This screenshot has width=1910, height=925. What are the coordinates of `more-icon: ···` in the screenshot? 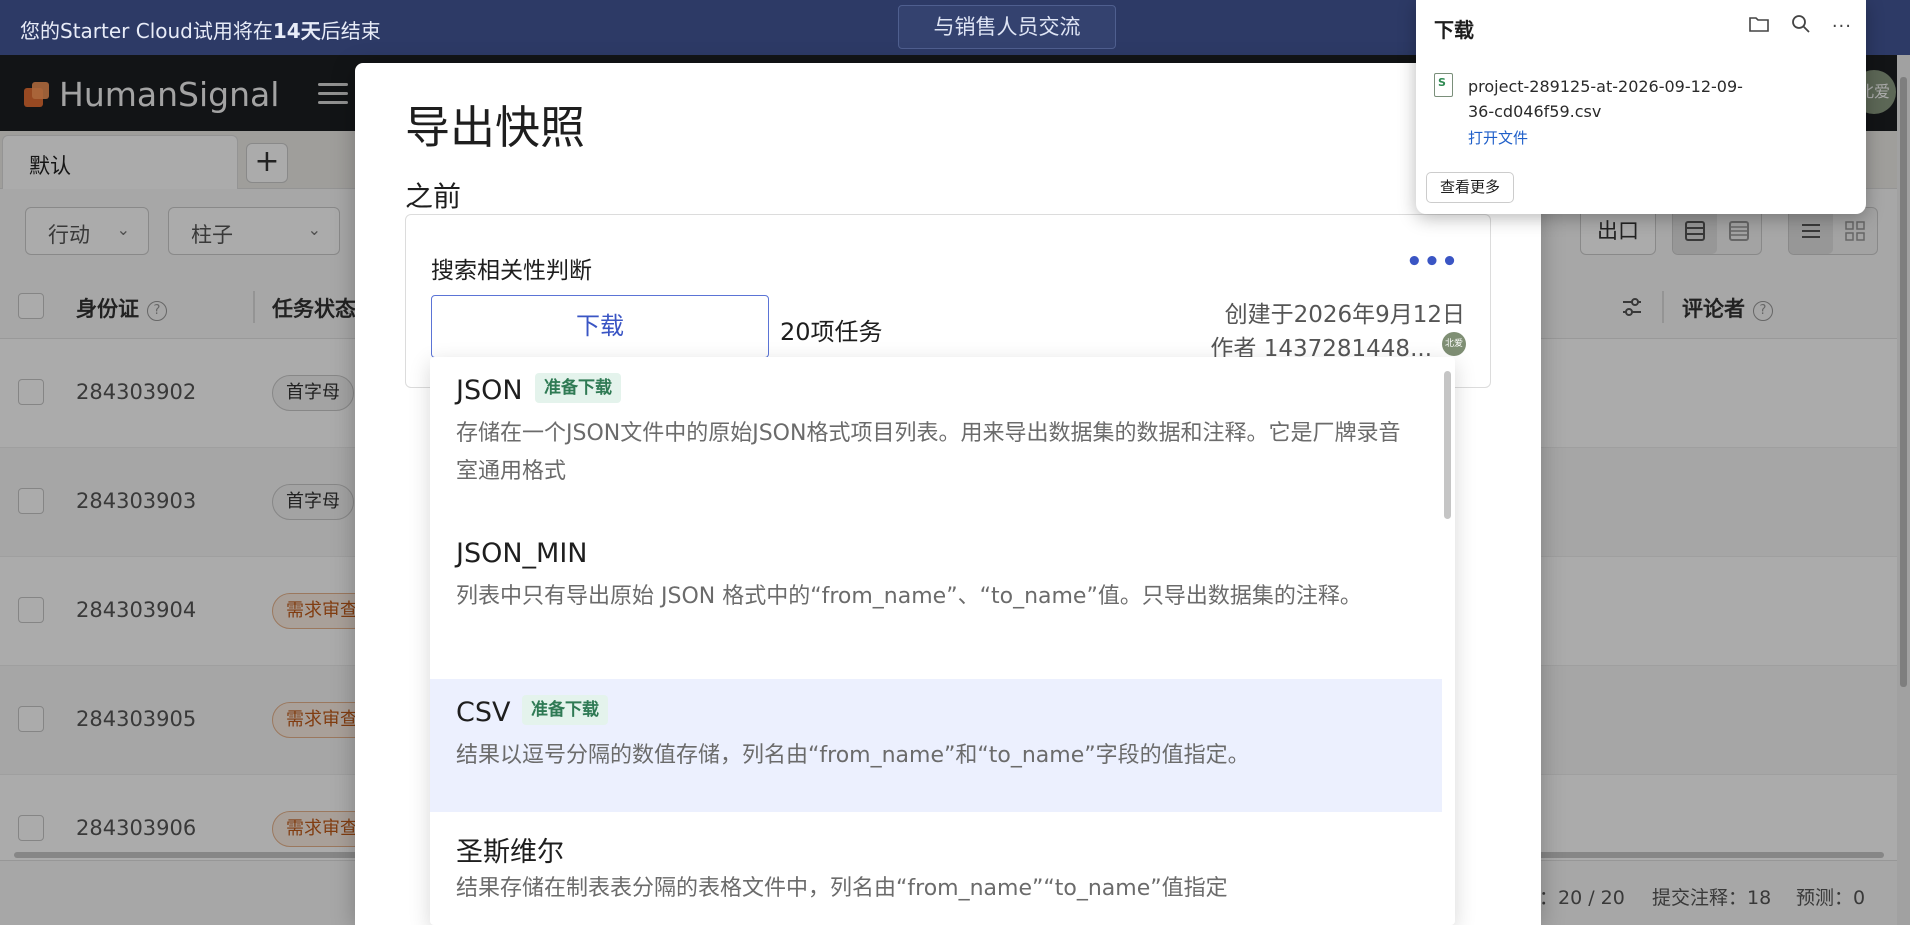 It's located at (1842, 26).